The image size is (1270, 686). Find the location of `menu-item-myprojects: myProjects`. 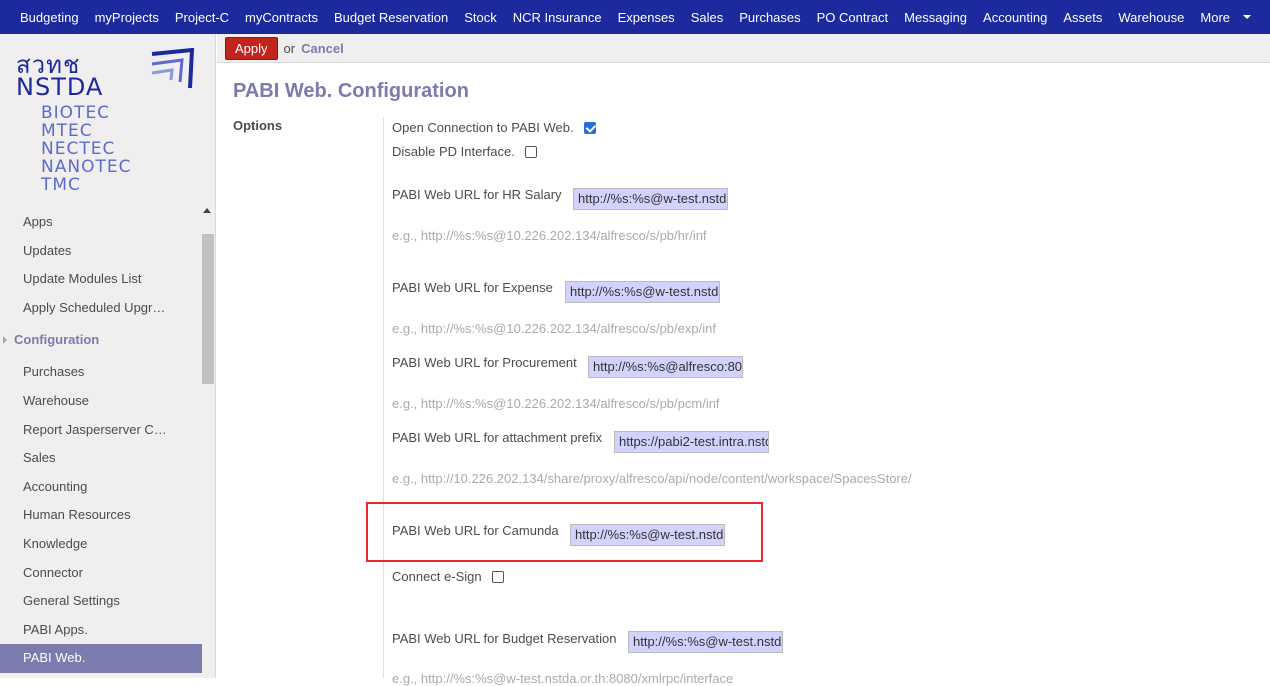

menu-item-myprojects: myProjects is located at coordinates (127, 17).